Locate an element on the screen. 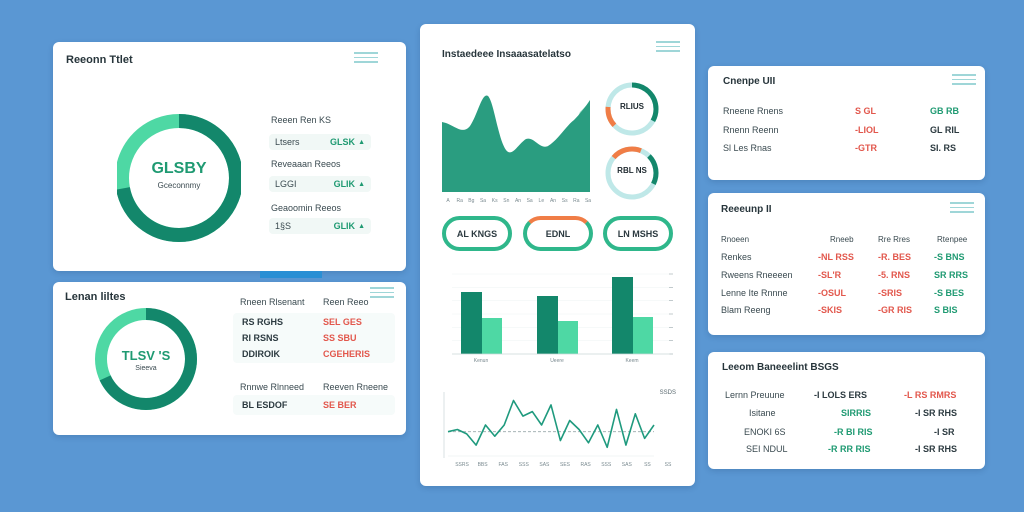  x-tick-label: BBS is located at coordinates (483, 465).